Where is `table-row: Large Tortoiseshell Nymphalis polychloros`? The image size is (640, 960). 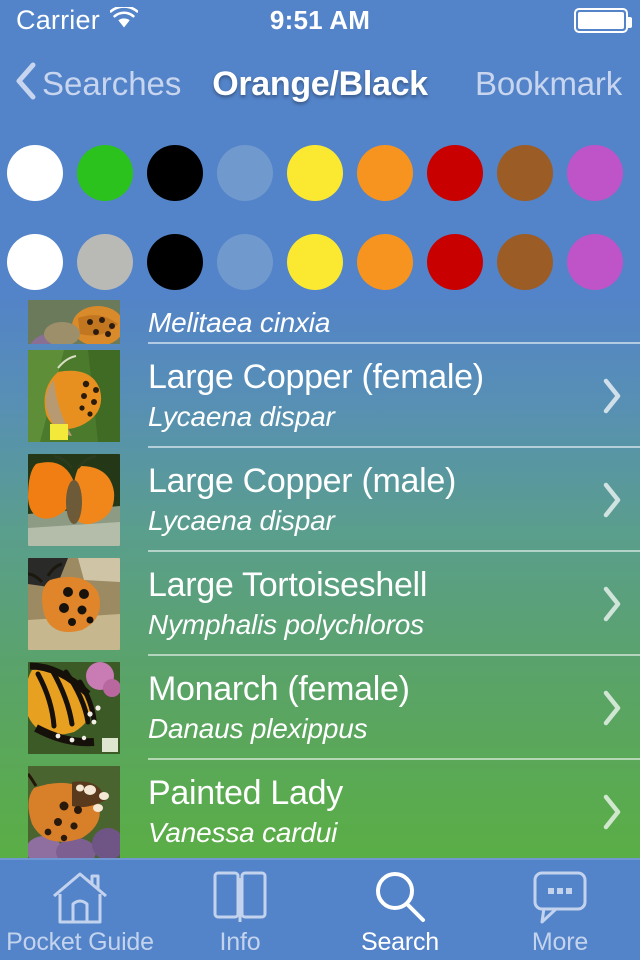 table-row: Large Tortoiseshell Nymphalis polychloros is located at coordinates (320, 604).